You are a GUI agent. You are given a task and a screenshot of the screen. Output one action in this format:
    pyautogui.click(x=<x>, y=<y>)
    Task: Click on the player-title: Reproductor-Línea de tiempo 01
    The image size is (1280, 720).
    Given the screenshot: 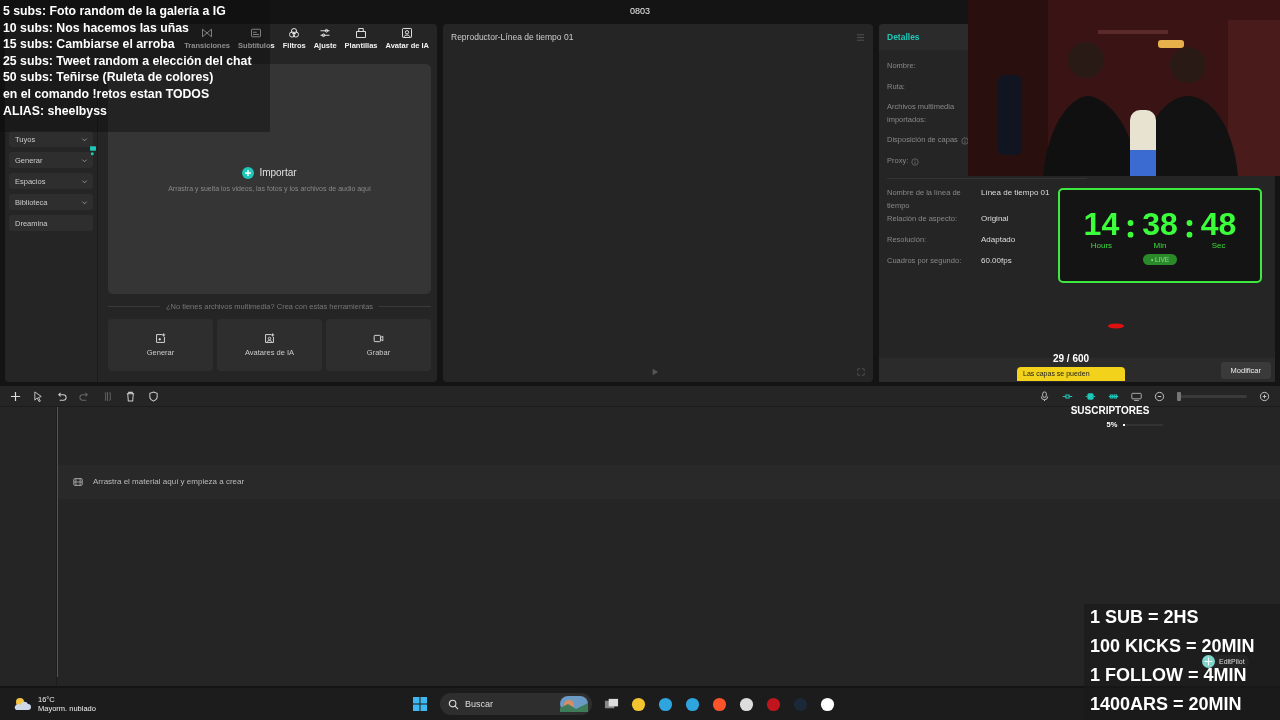 What is the action you would take?
    pyautogui.click(x=512, y=37)
    